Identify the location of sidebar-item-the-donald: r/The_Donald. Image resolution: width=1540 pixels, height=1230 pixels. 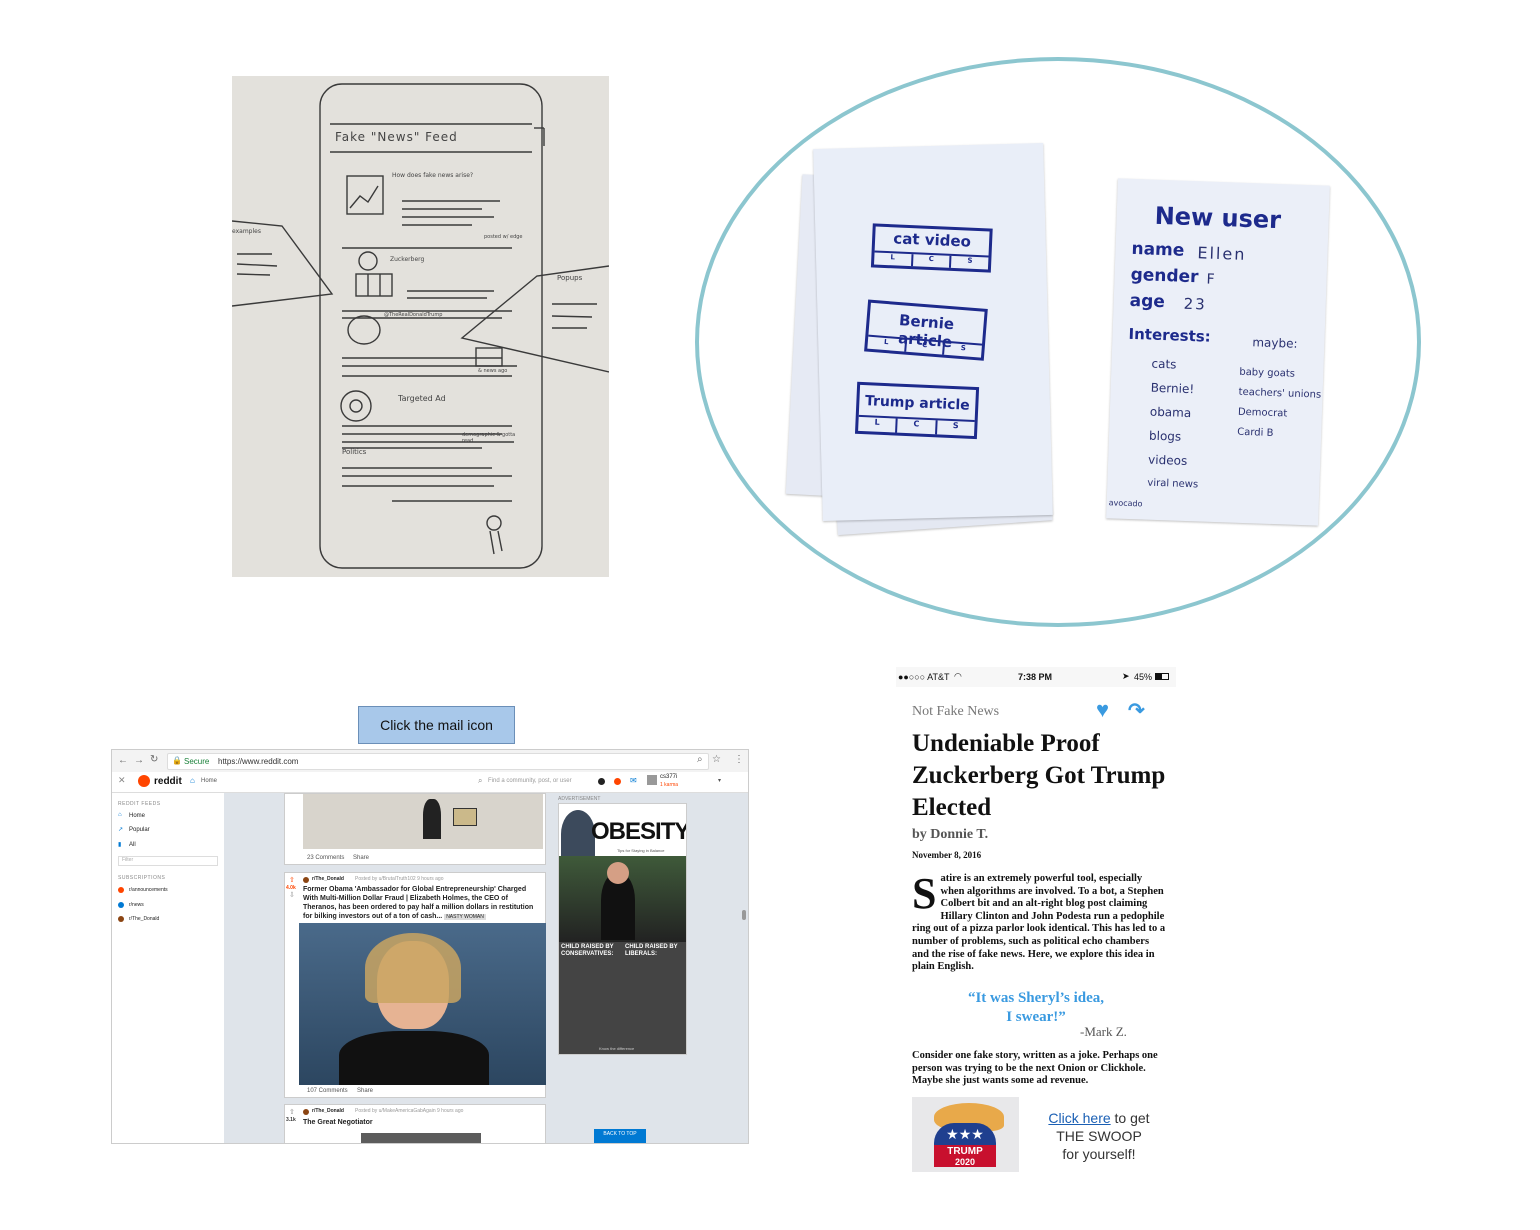
(144, 919).